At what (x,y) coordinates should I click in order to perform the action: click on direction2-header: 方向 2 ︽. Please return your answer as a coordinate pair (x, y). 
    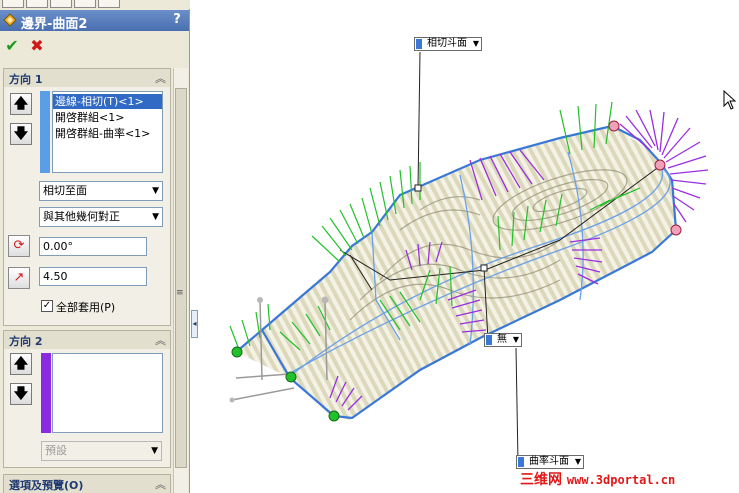
    Looking at the image, I should click on (87, 340).